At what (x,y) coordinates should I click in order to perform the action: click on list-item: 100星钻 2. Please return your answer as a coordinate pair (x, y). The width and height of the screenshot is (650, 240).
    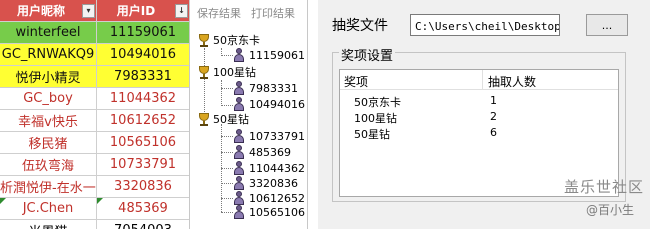
    Looking at the image, I should click on (479, 116).